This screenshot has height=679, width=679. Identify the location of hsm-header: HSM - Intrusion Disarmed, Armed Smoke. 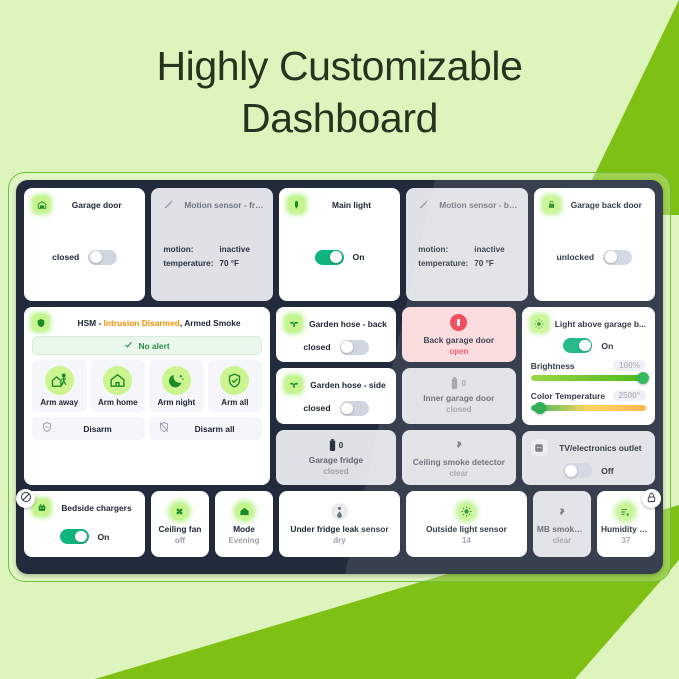
(147, 322).